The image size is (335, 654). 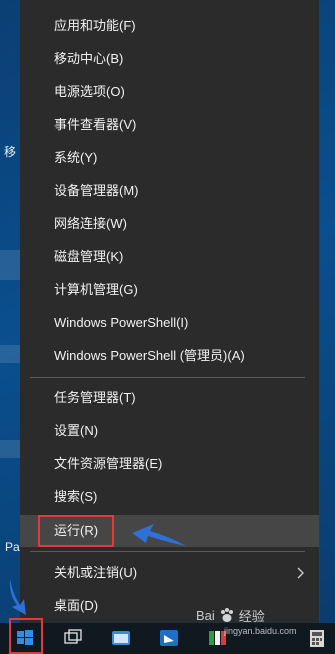 I want to click on task-view-button, so click(x=74, y=639).